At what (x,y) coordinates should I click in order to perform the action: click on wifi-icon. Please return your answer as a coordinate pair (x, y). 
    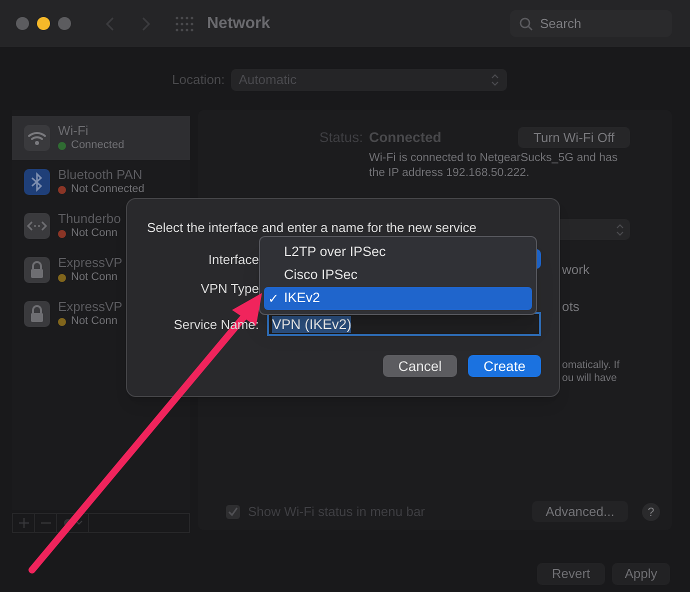
    Looking at the image, I should click on (37, 138).